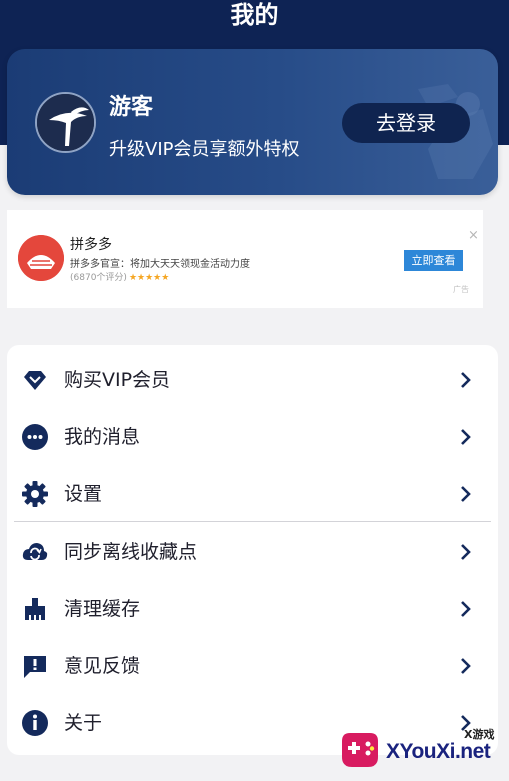  What do you see at coordinates (252, 380) in the screenshot?
I see `menu-item-buy-vip: 购买VIP会员` at bounding box center [252, 380].